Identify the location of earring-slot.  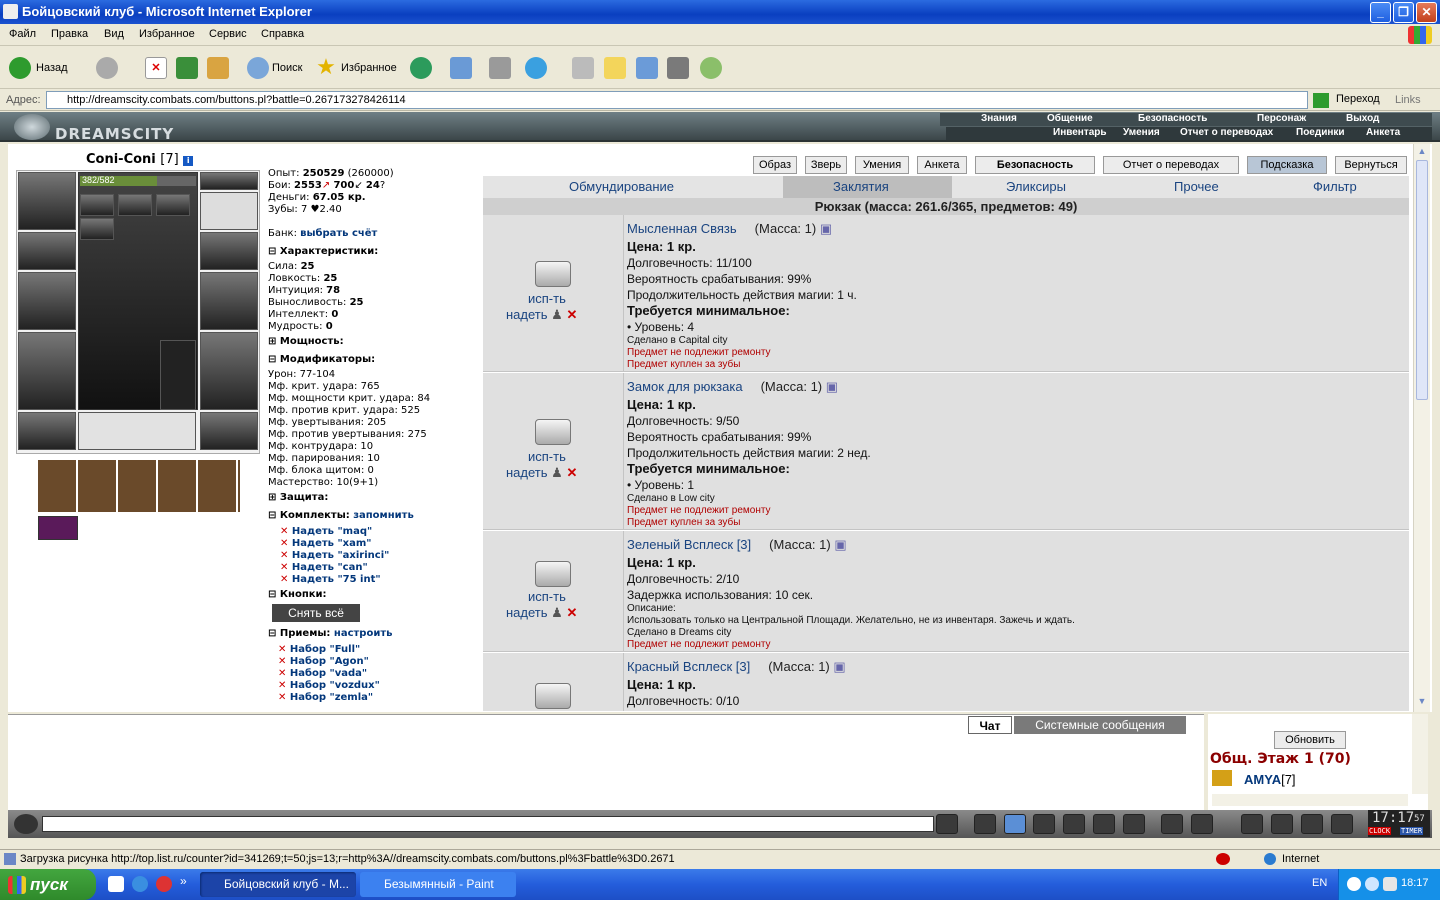
(229, 211).